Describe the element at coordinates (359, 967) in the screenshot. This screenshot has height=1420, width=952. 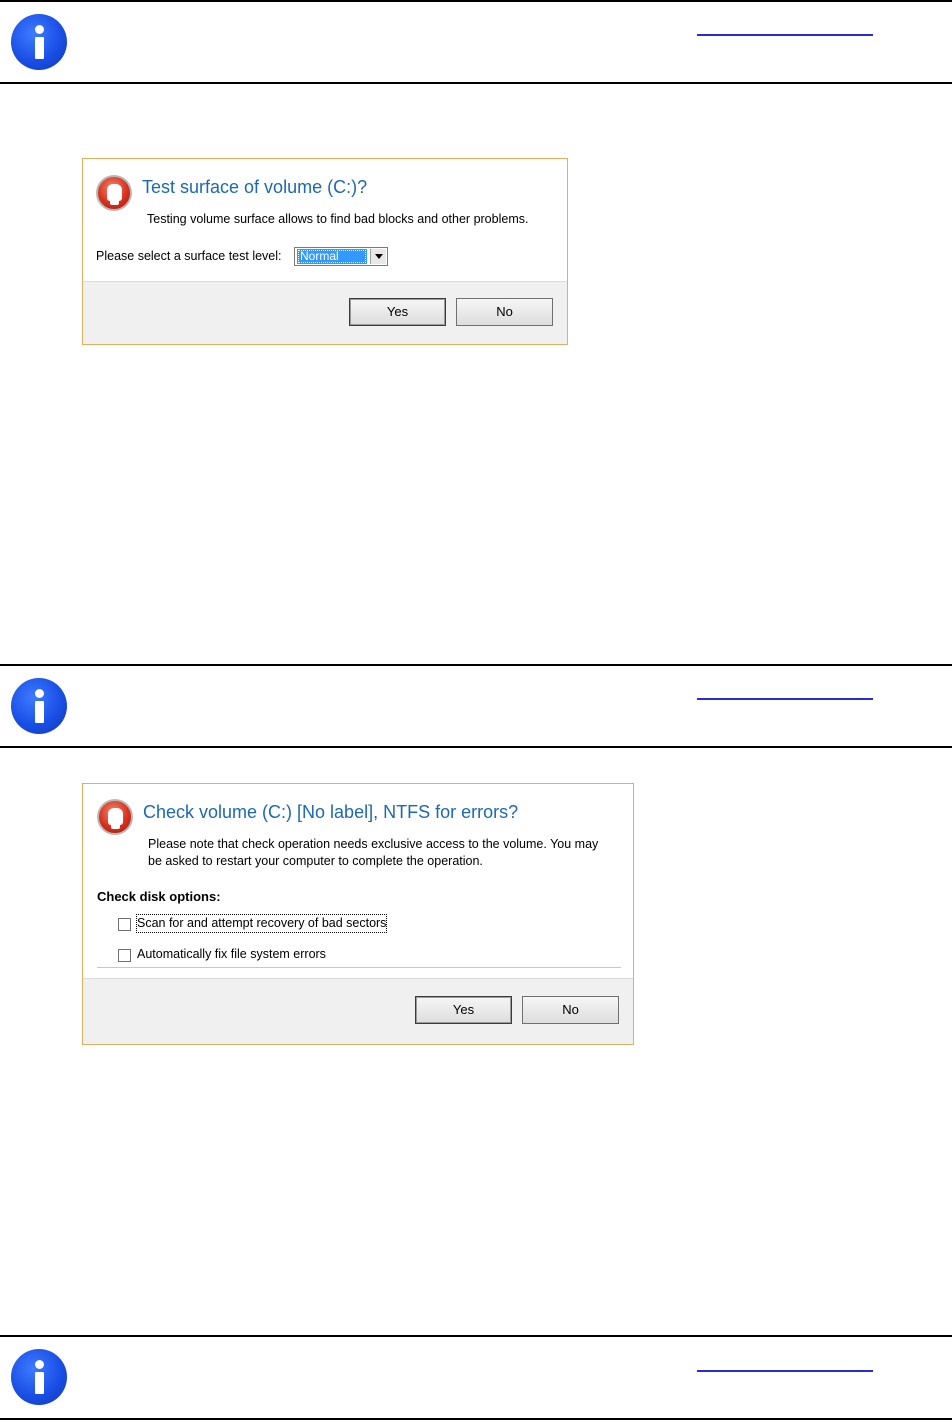
I see `options-divider` at that location.